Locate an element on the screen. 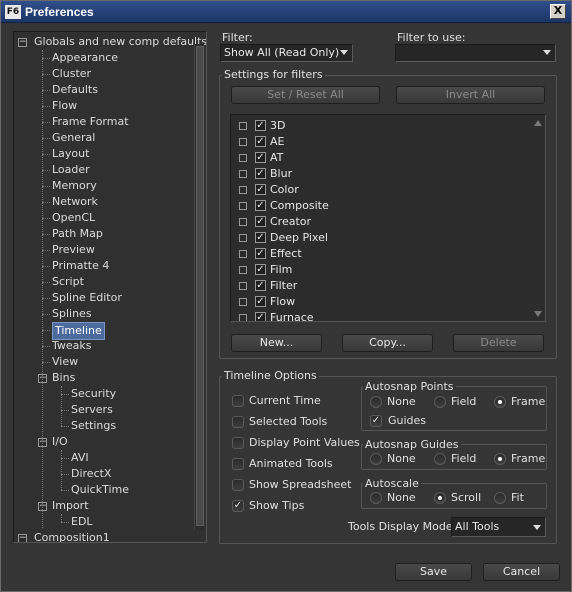  chevron-down-icon is located at coordinates (344, 52).